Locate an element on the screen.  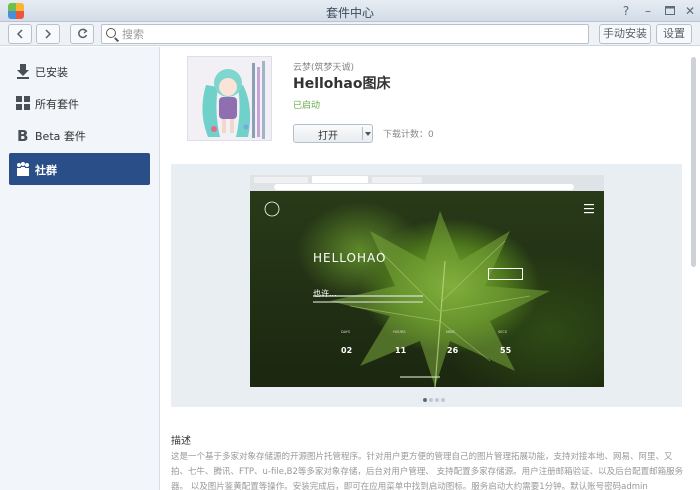
package-thumbnail is located at coordinates (229, 98).